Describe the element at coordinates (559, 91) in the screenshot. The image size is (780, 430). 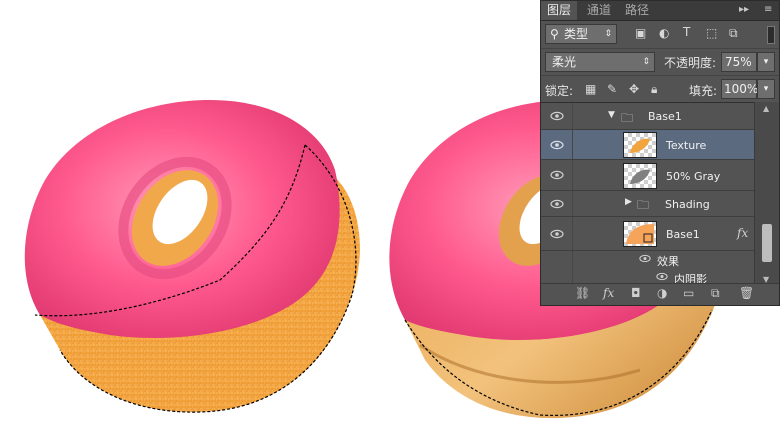
I see `lock-label: 锁定:` at that location.